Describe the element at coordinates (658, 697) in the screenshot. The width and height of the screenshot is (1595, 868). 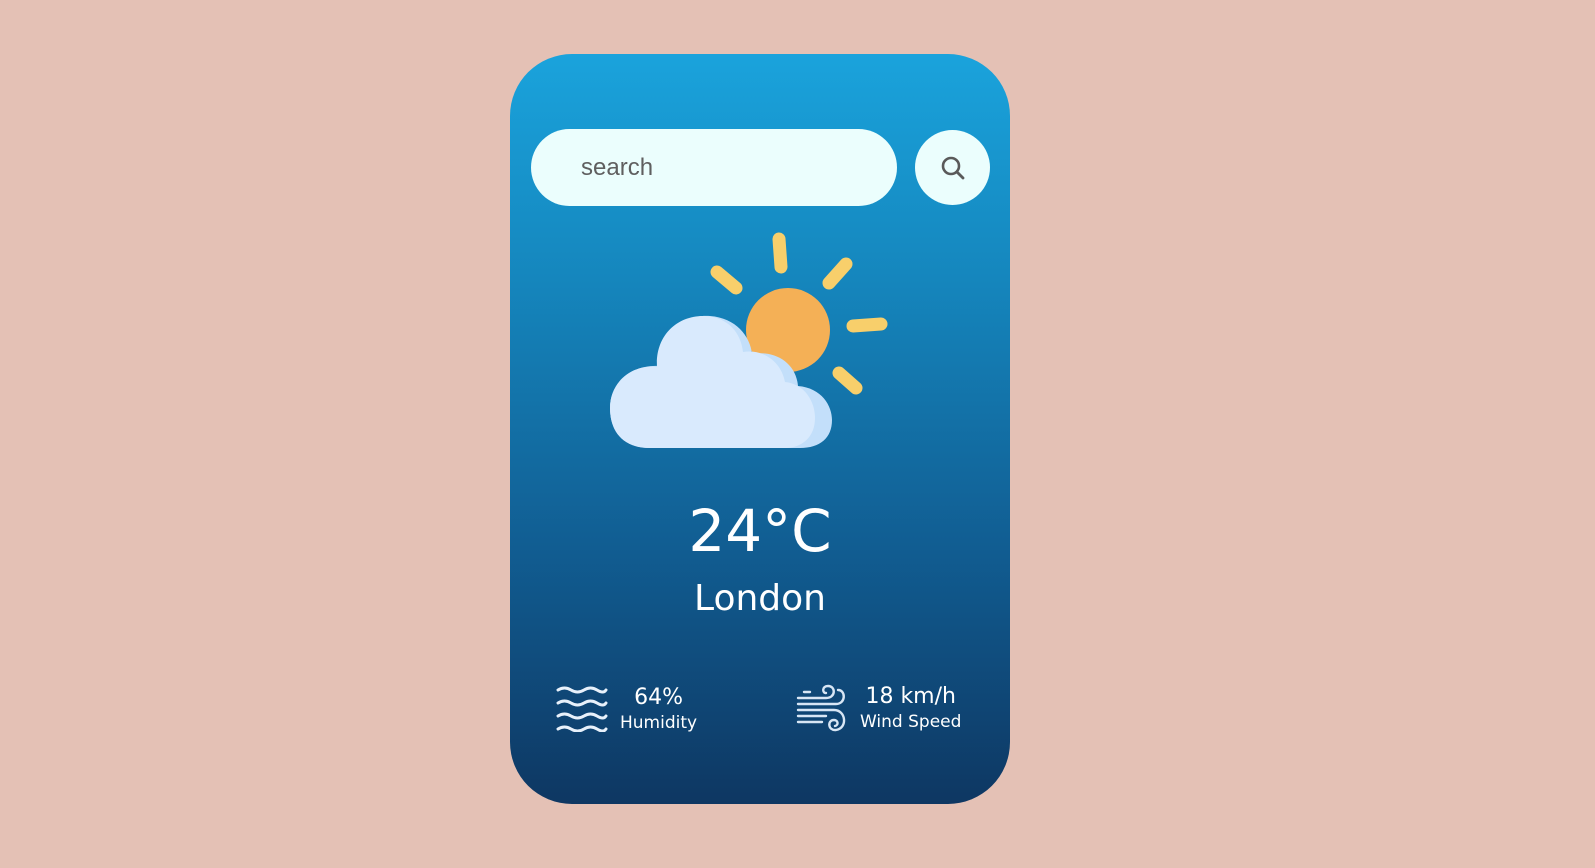
I see `humidity-value: 64%` at that location.